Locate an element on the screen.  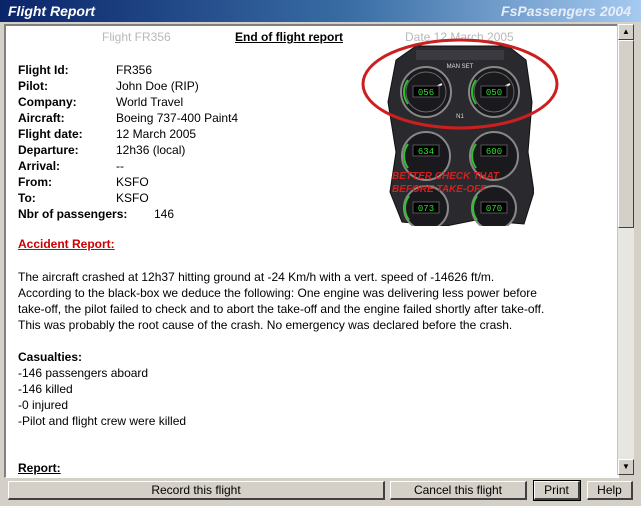
casualties-line: -Pilot and flight crew were killed is located at coordinates (102, 421).